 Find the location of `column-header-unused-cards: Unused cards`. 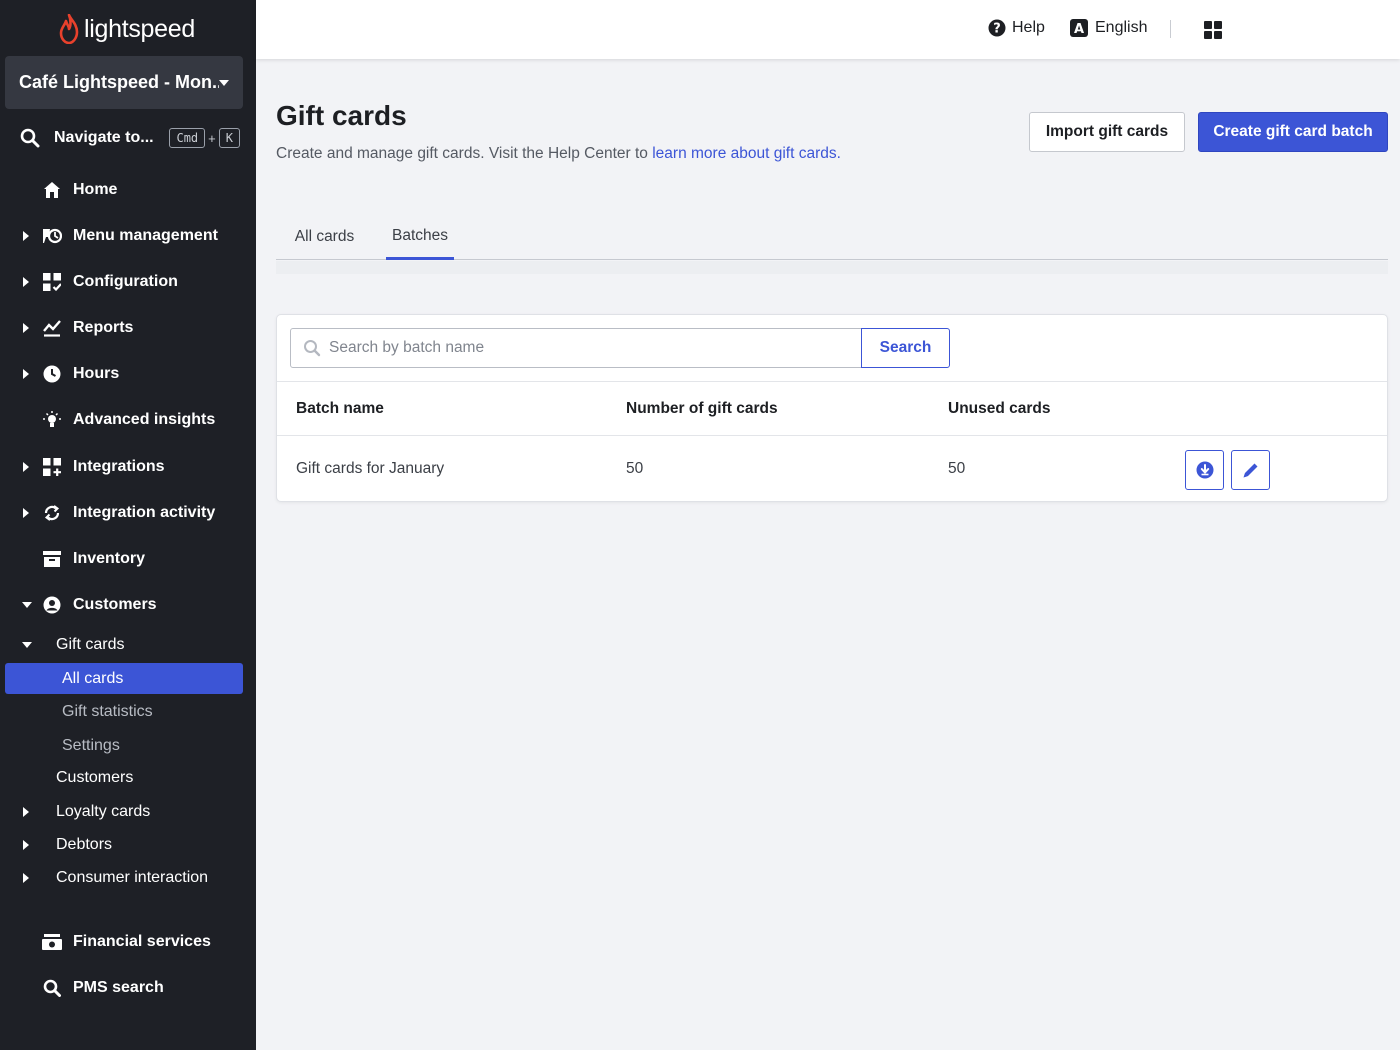

column-header-unused-cards: Unused cards is located at coordinates (999, 409).